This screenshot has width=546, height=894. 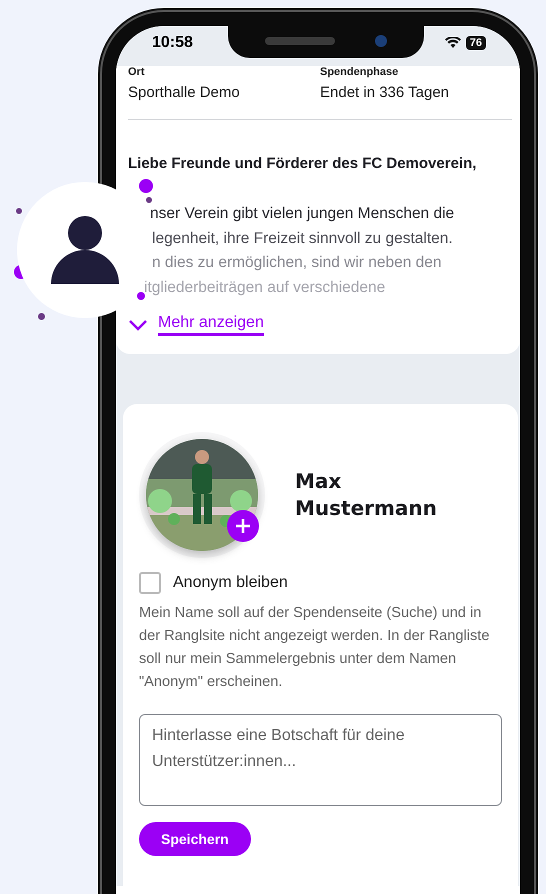 What do you see at coordinates (303, 163) in the screenshot?
I see `letter-heading: Liebe Freunde und Förderer des FC Demoverein,` at bounding box center [303, 163].